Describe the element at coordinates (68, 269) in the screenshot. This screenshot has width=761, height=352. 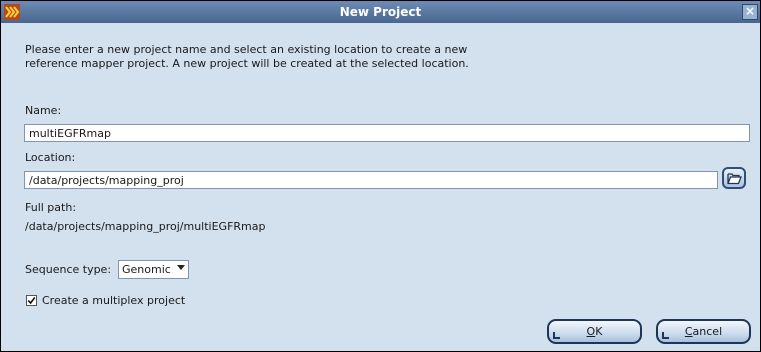
I see `sequence-type-label: Sequence type:` at that location.